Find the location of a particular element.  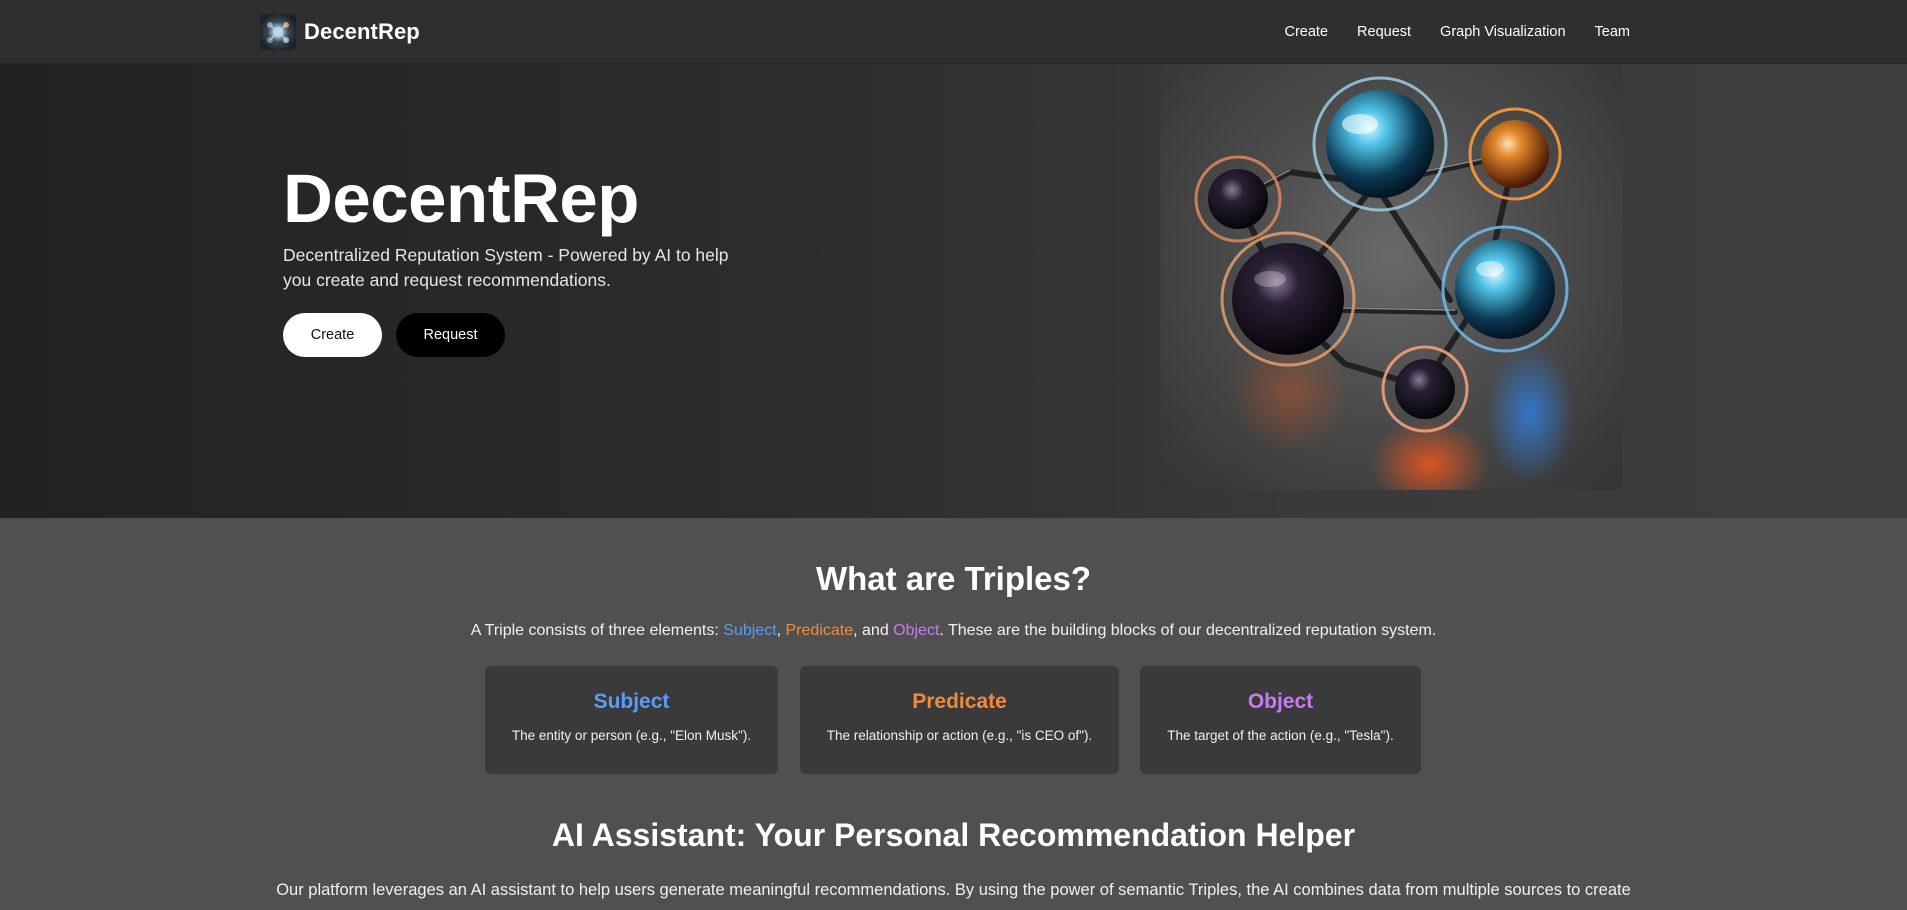

predicate-highlight: Predicate is located at coordinates (819, 630).